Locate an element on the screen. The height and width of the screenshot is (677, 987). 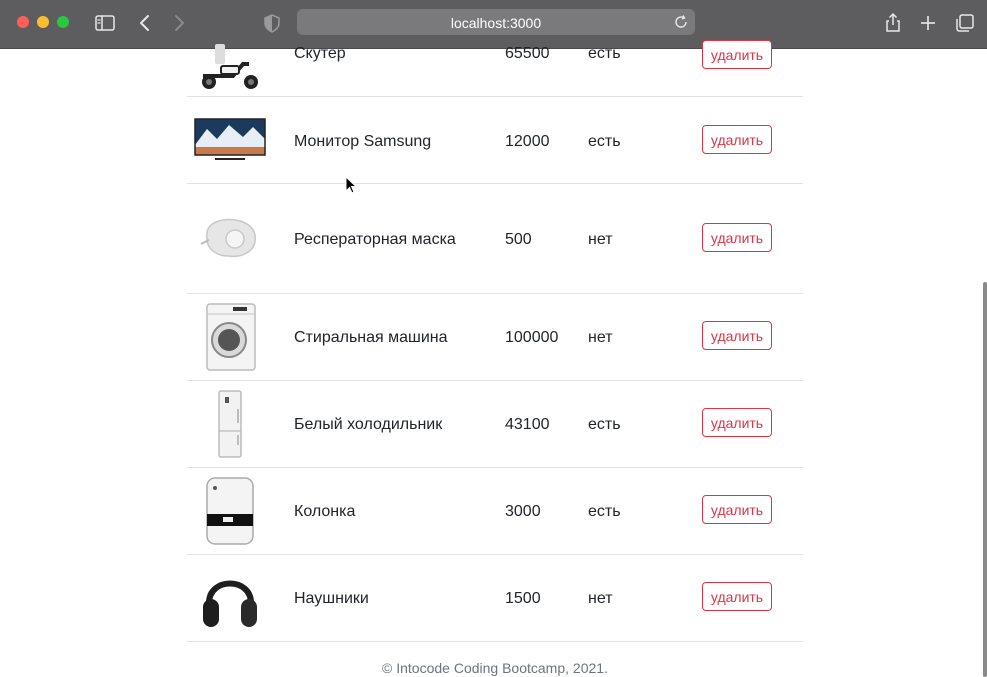
scooter-image is located at coordinates (230, 66).